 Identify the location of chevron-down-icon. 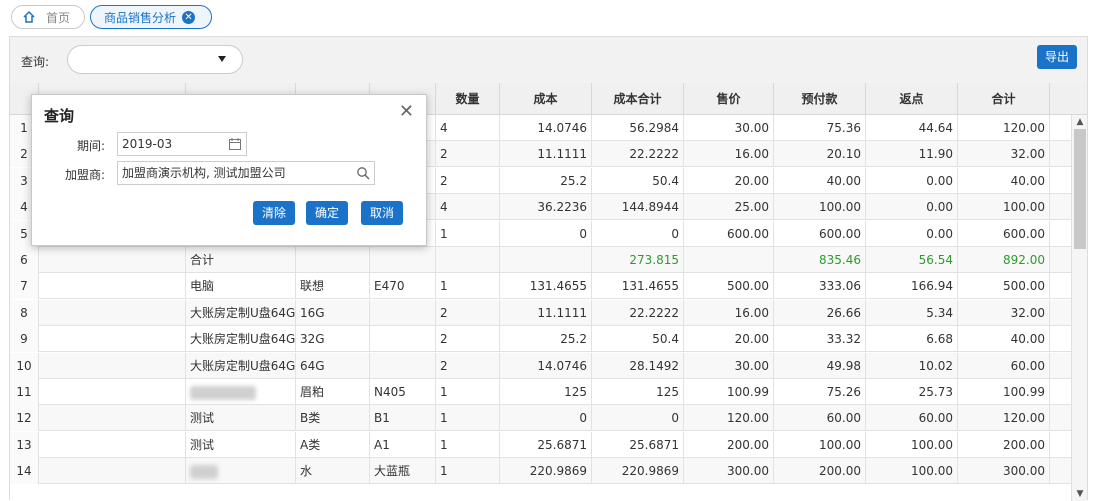
(222, 59).